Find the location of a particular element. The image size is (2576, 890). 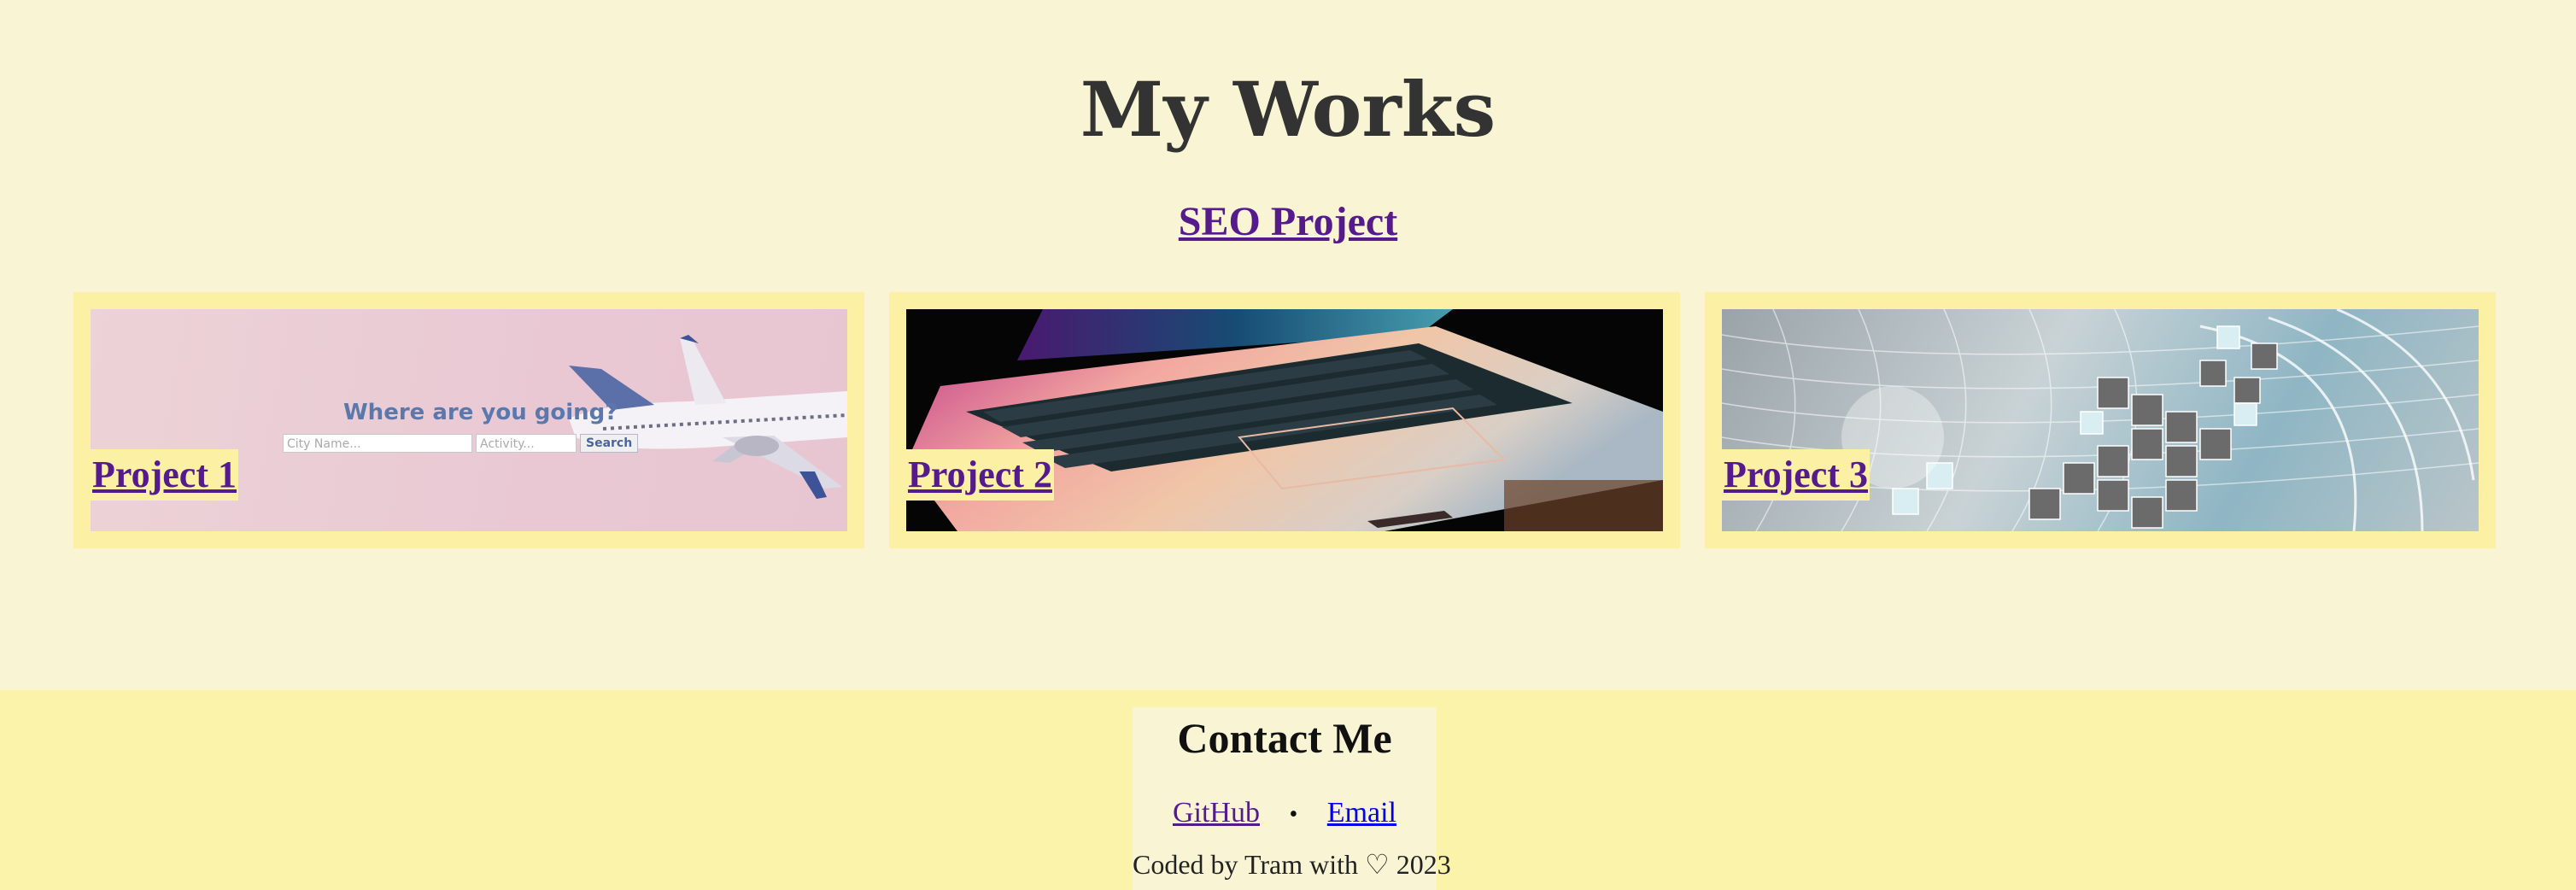

contact-title: Contact Me is located at coordinates (1284, 738).